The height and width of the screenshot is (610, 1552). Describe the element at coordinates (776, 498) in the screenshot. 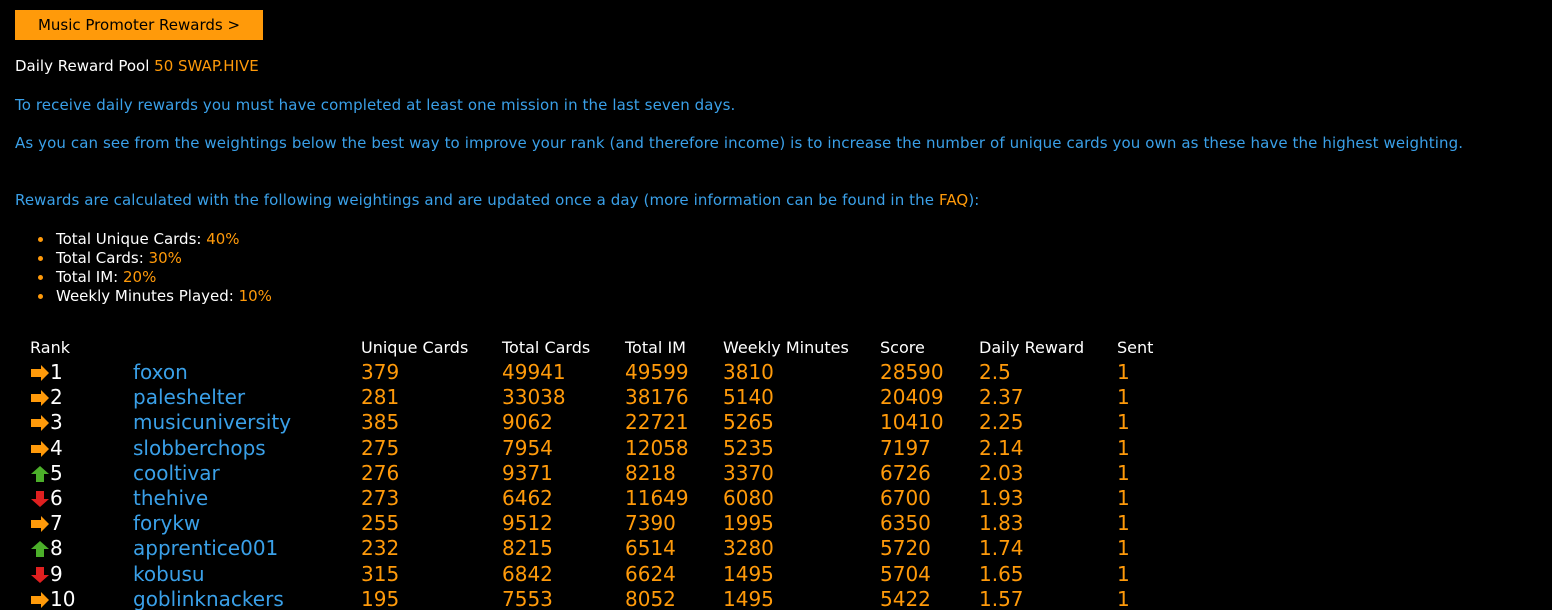

I see `table-row: 6 thehive 273 6462 11649 6080 6700 1.93 1` at that location.